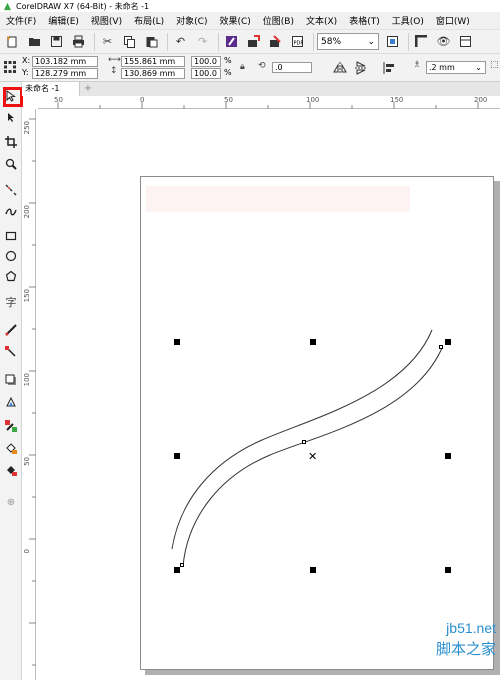 The height and width of the screenshot is (680, 500). I want to click on watermark-site: jb51.net, so click(471, 628).